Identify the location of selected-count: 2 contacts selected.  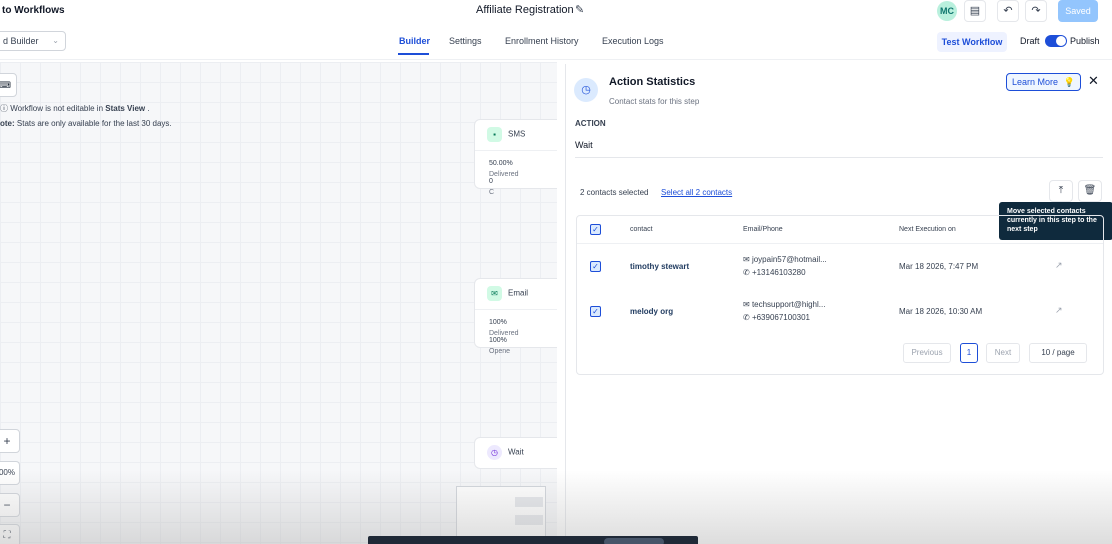
(614, 192).